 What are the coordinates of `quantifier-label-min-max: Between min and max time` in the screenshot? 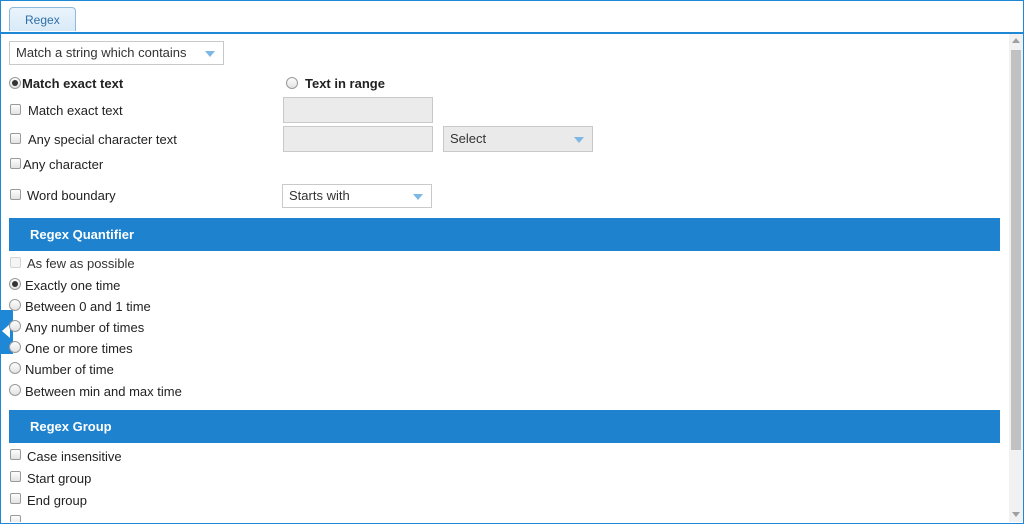 It's located at (103, 391).